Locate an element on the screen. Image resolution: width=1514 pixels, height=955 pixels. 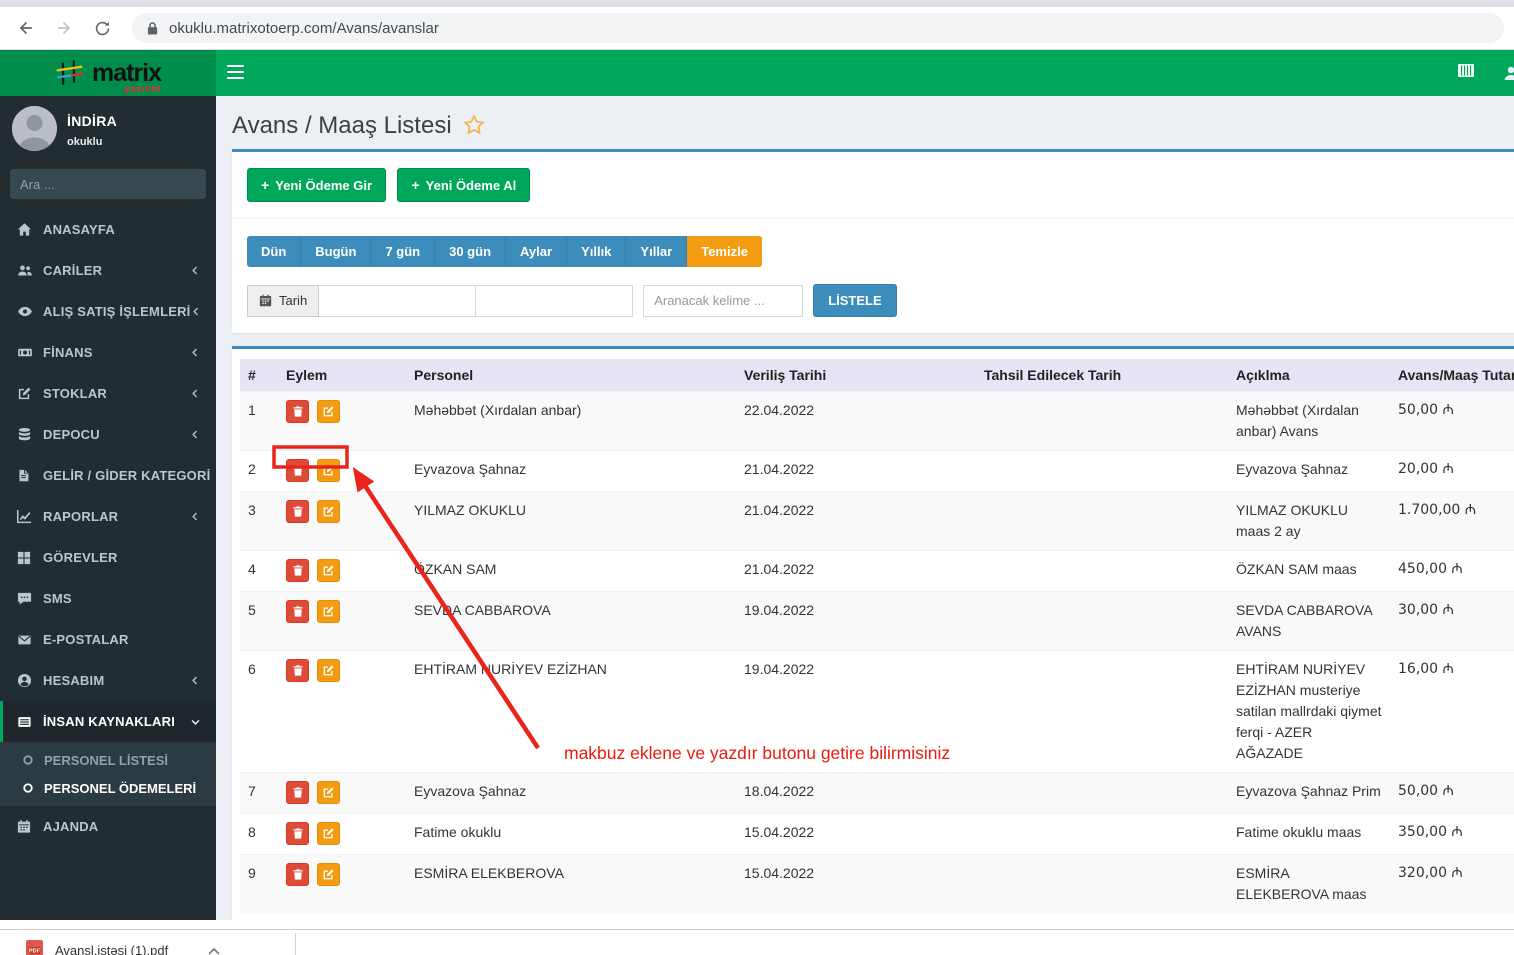
sidebar-search-input is located at coordinates (108, 184).